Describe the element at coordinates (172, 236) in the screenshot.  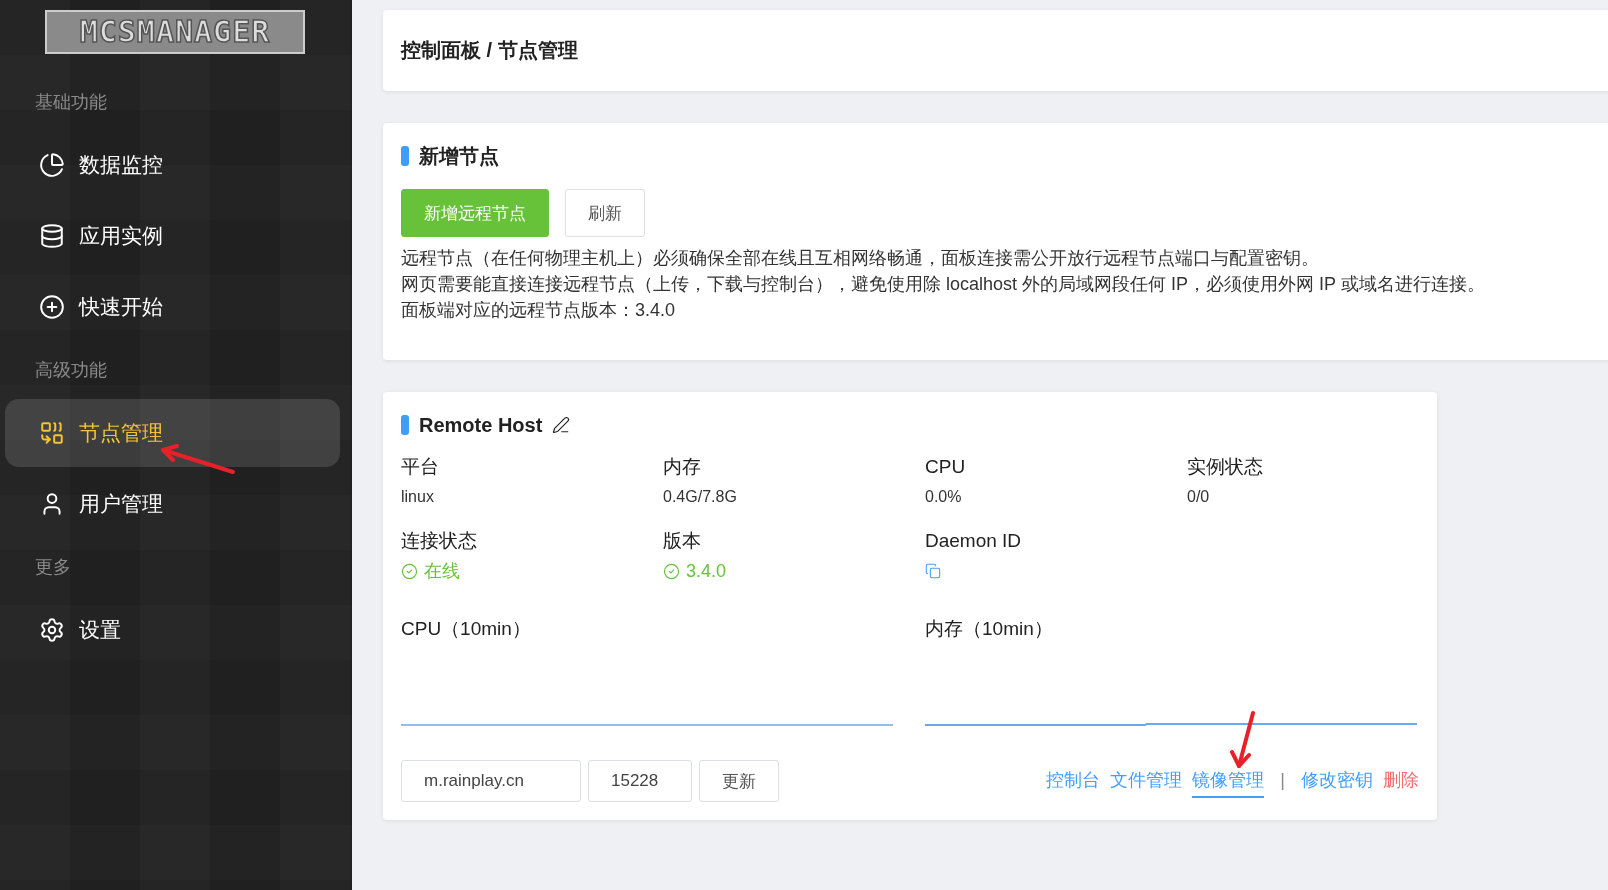
I see `sidebar-item: 应用实例` at that location.